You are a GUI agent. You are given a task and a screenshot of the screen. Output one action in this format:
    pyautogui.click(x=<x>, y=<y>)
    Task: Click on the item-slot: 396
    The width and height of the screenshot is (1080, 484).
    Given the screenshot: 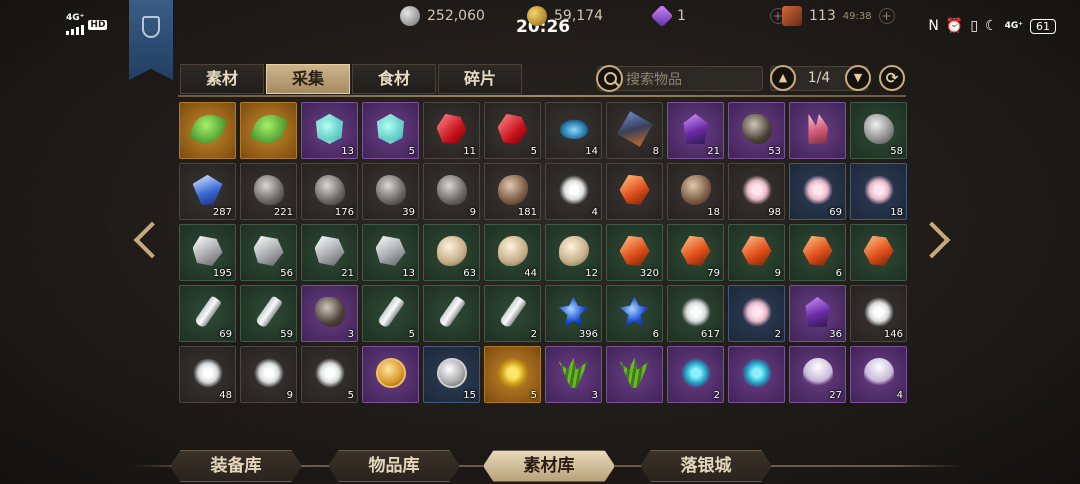 What is the action you would take?
    pyautogui.click(x=573, y=313)
    